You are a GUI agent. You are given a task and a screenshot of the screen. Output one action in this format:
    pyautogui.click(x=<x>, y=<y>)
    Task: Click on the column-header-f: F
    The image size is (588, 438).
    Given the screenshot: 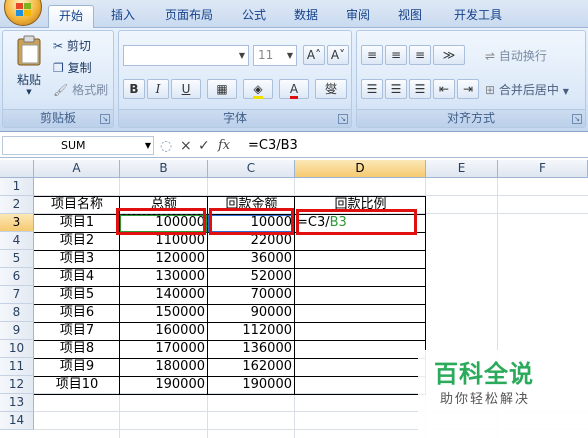 What is the action you would take?
    pyautogui.click(x=543, y=169)
    